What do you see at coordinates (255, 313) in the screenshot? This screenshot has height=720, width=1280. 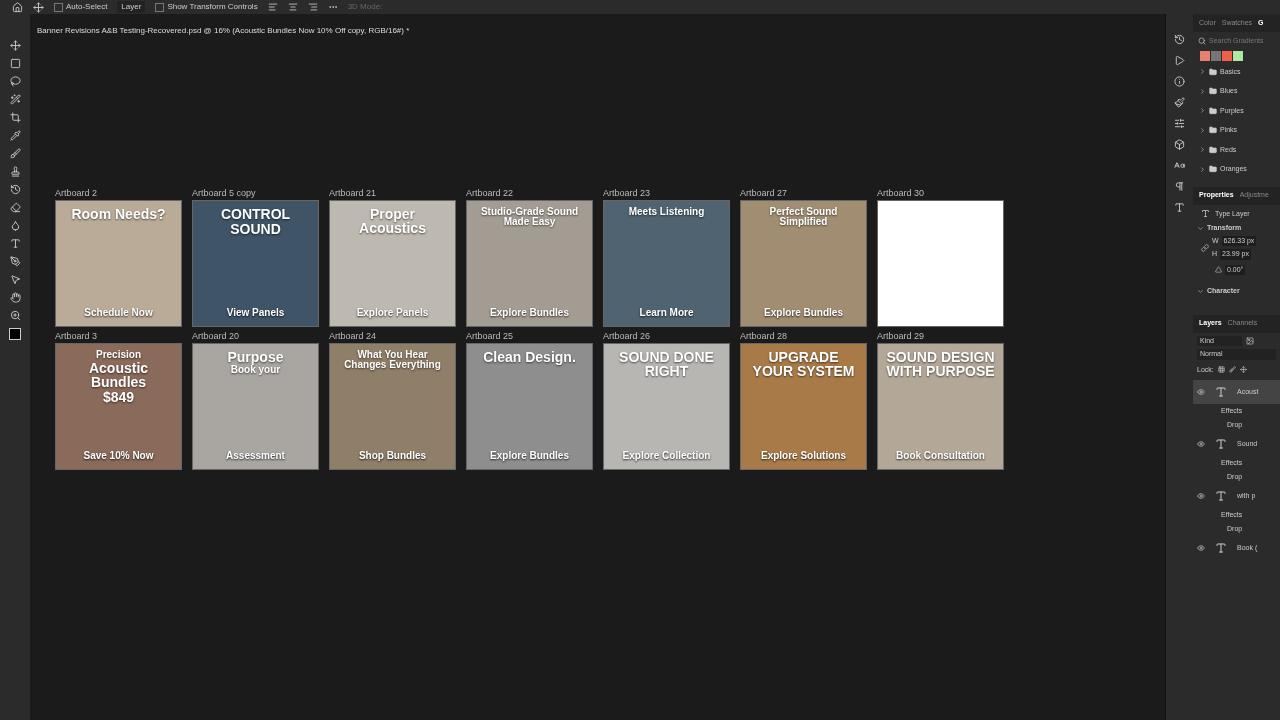 I see `banner-cta-text: View Panels` at bounding box center [255, 313].